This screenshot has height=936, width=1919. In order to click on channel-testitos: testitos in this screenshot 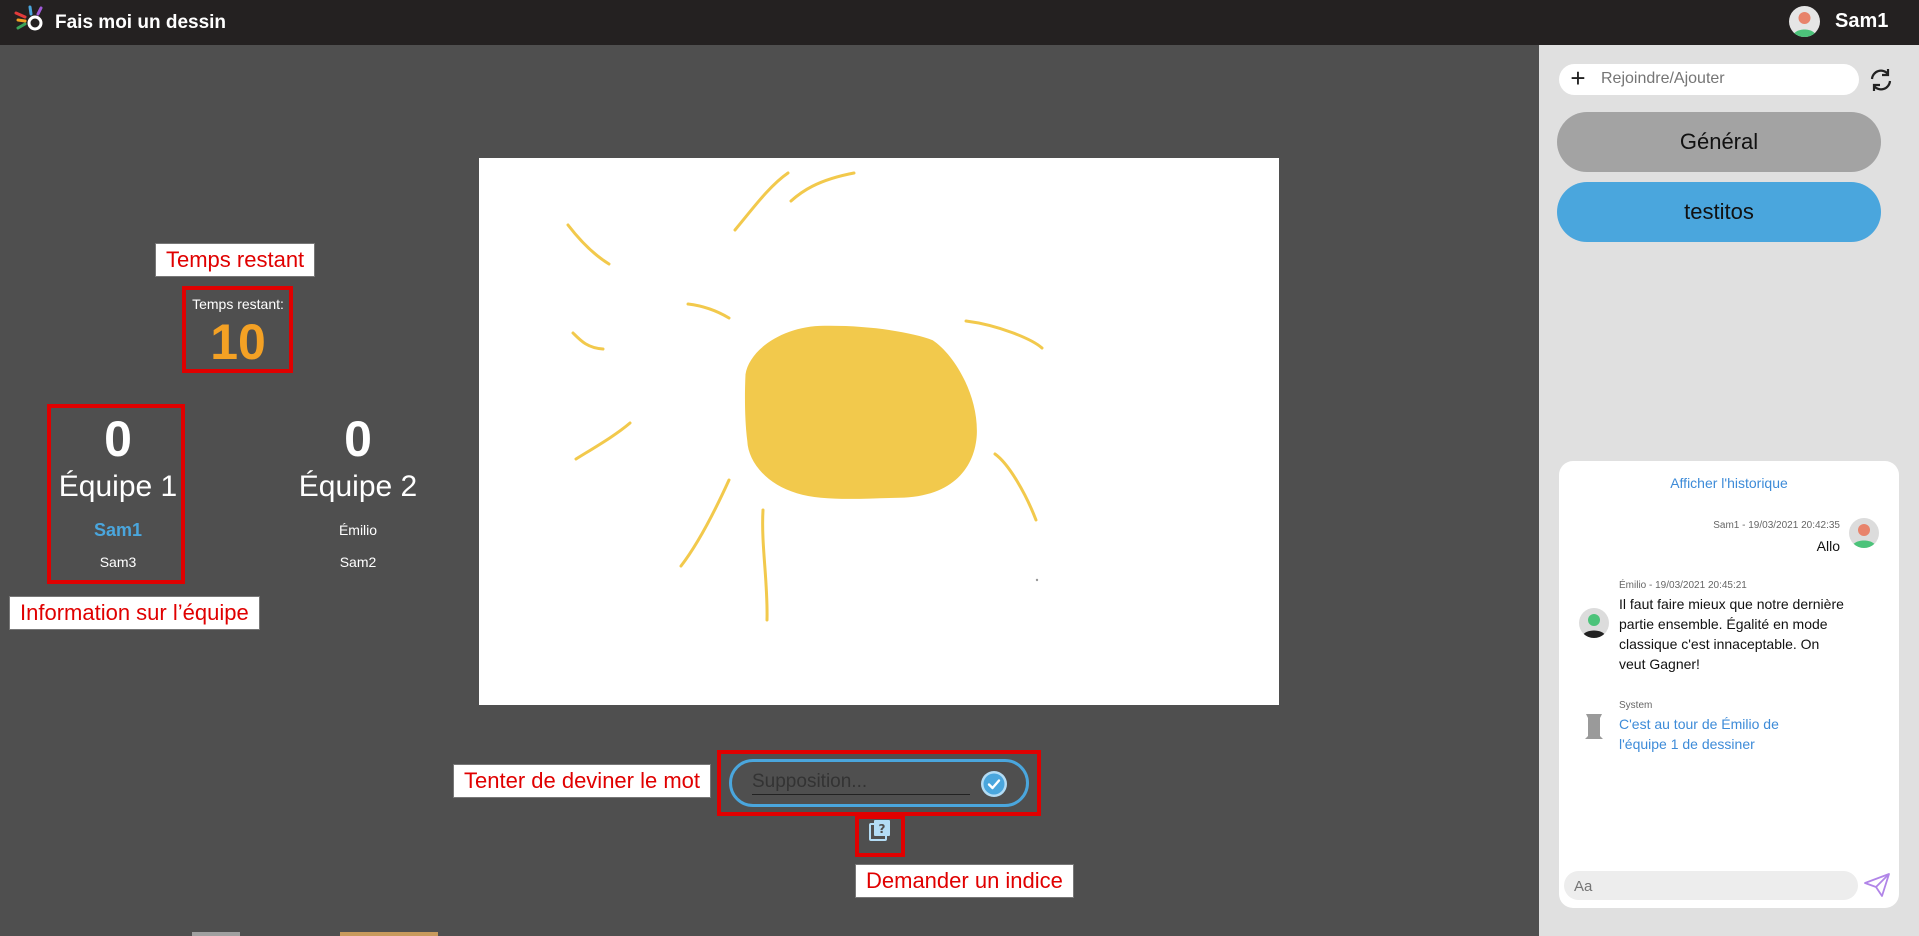, I will do `click(1719, 212)`.